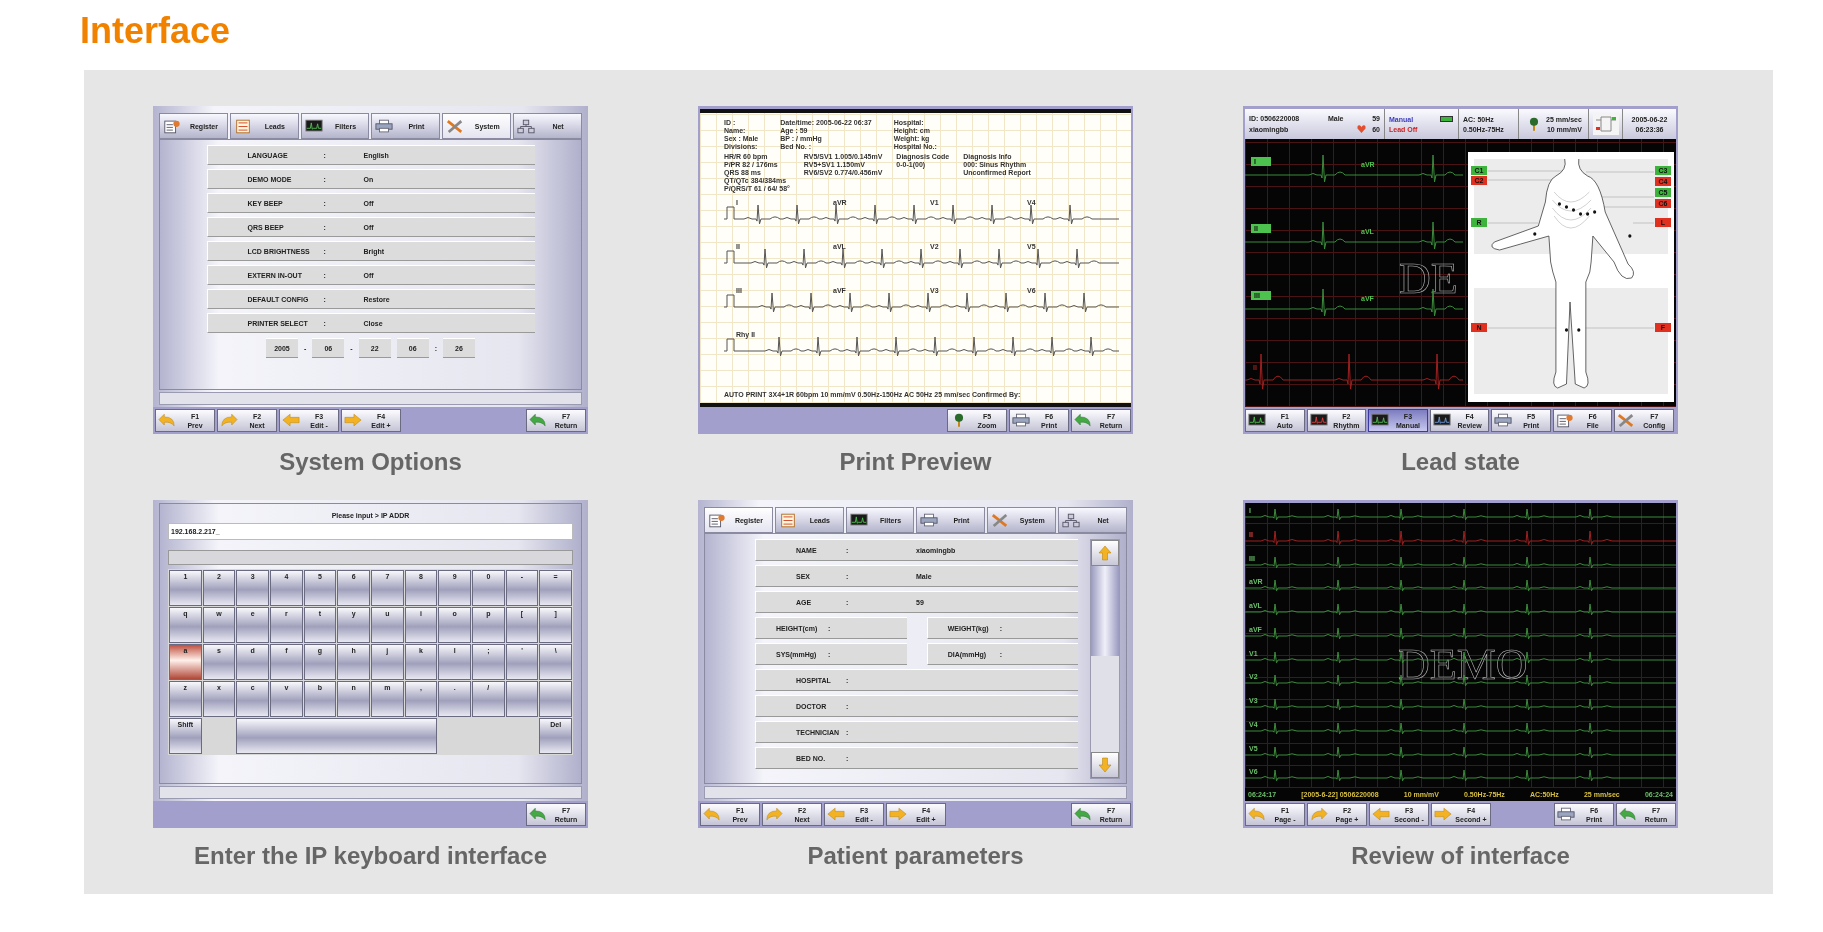  Describe the element at coordinates (1460, 856) in the screenshot. I see `image-caption: Review of interface` at that location.